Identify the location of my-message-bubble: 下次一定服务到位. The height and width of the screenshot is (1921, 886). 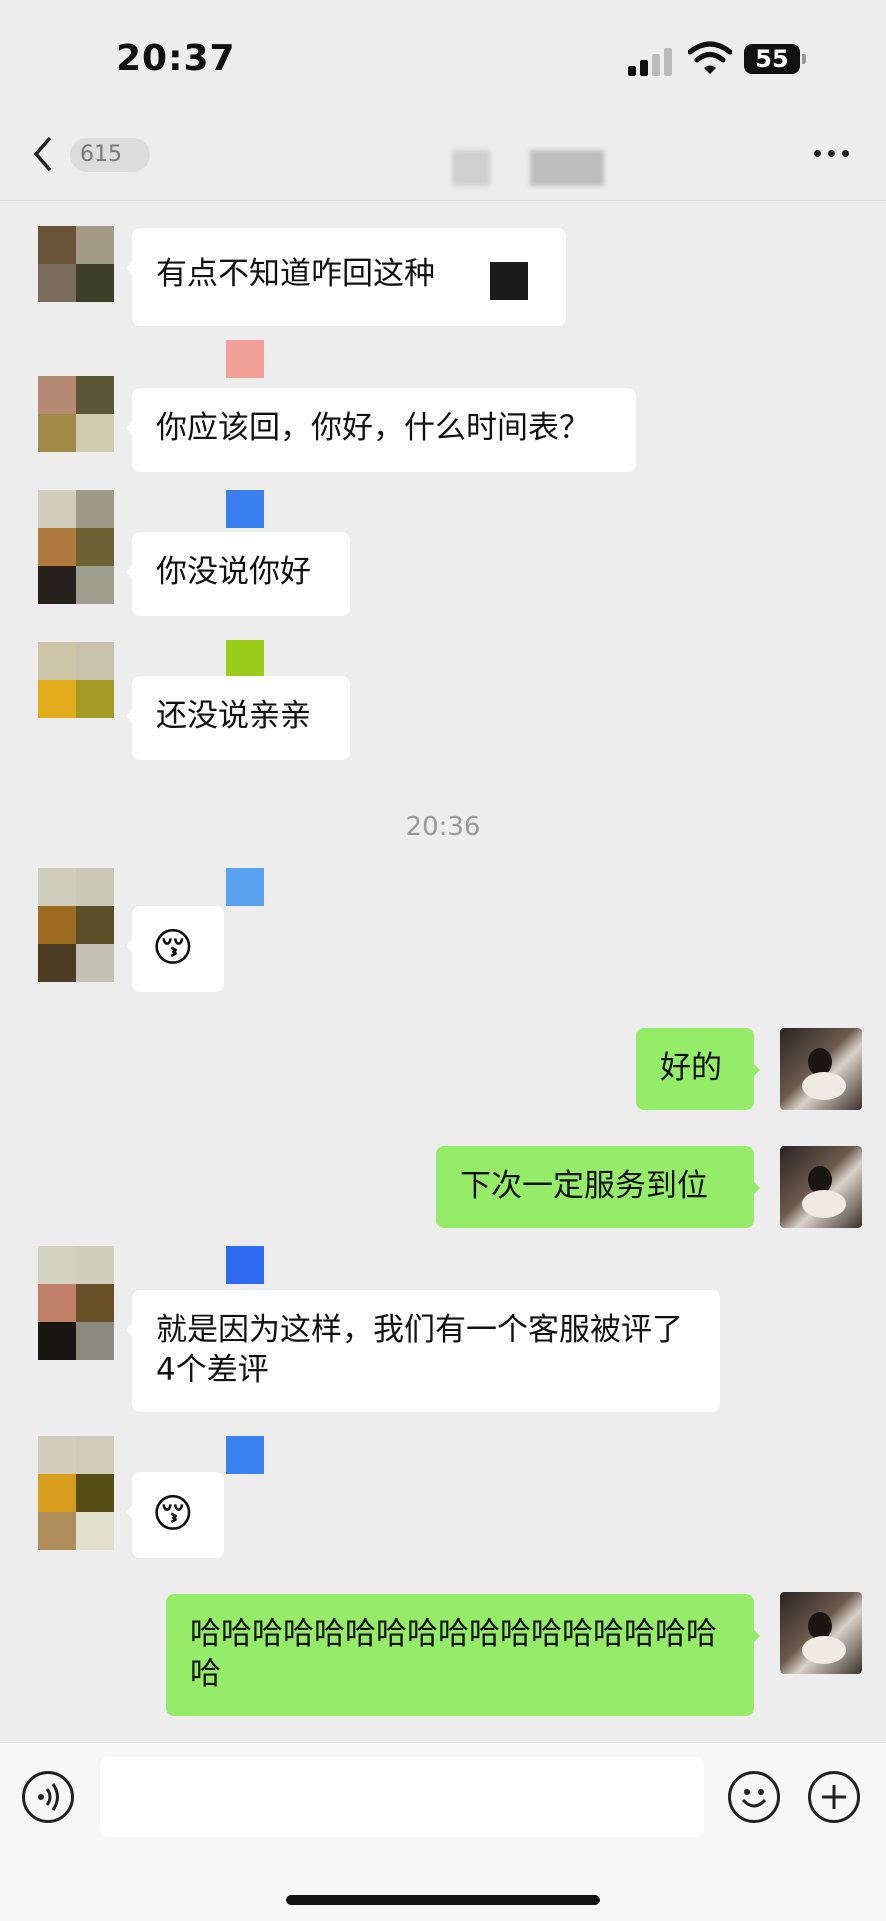
(598, 1187).